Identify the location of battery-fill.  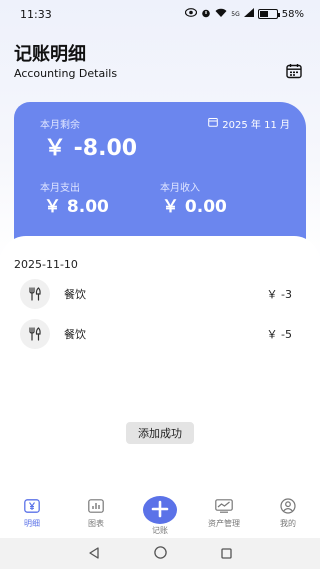
(264, 14).